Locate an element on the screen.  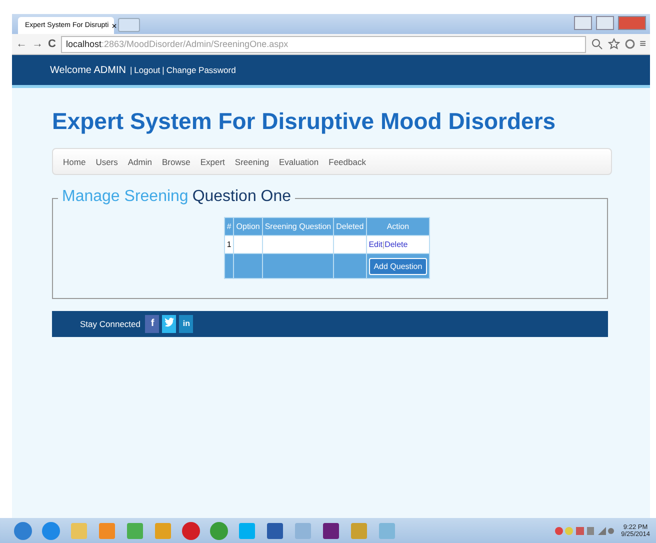
section-title: Manage Sreening is located at coordinates (125, 197).